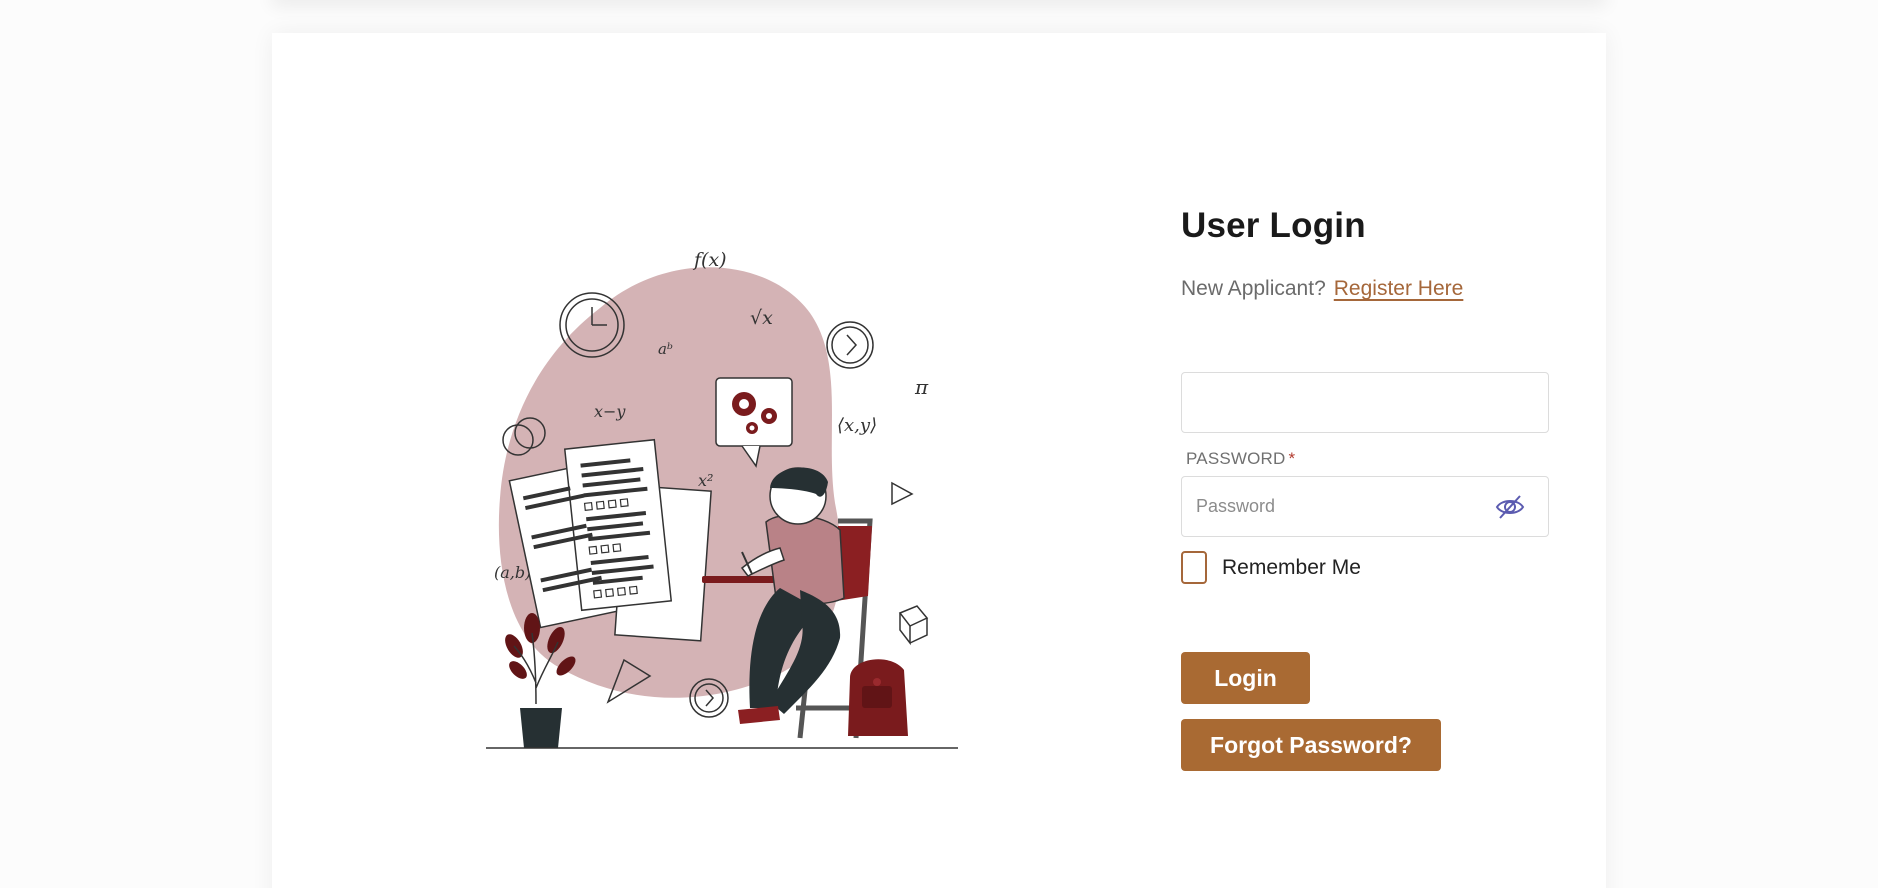 This screenshot has height=888, width=1878. I want to click on required-marker: *, so click(1292, 458).